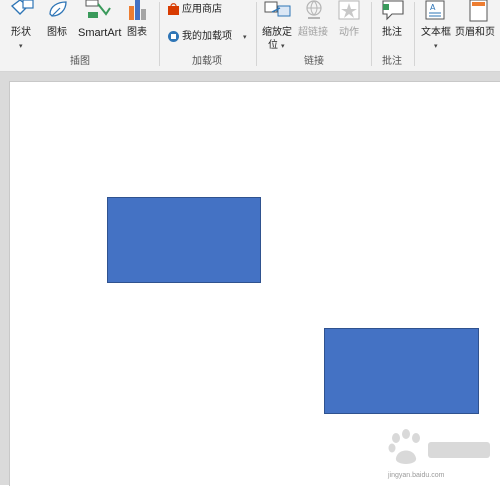 The width and height of the screenshot is (500, 486). What do you see at coordinates (100, 33) in the screenshot?
I see `smartart-label: SmartArt` at bounding box center [100, 33].